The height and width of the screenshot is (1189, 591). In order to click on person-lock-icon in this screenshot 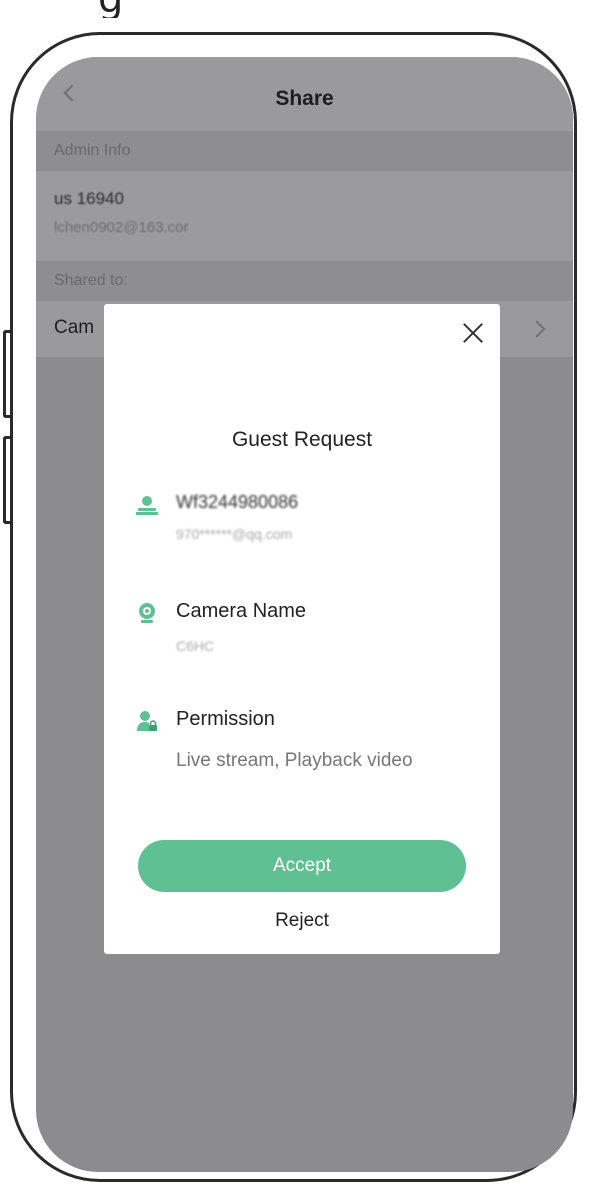, I will do `click(147, 721)`.